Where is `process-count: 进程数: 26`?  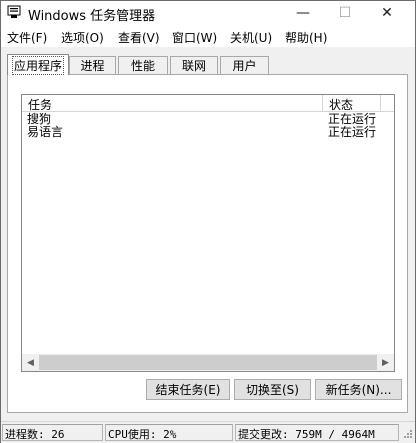
process-count: 进程数: 26 is located at coordinates (52, 432).